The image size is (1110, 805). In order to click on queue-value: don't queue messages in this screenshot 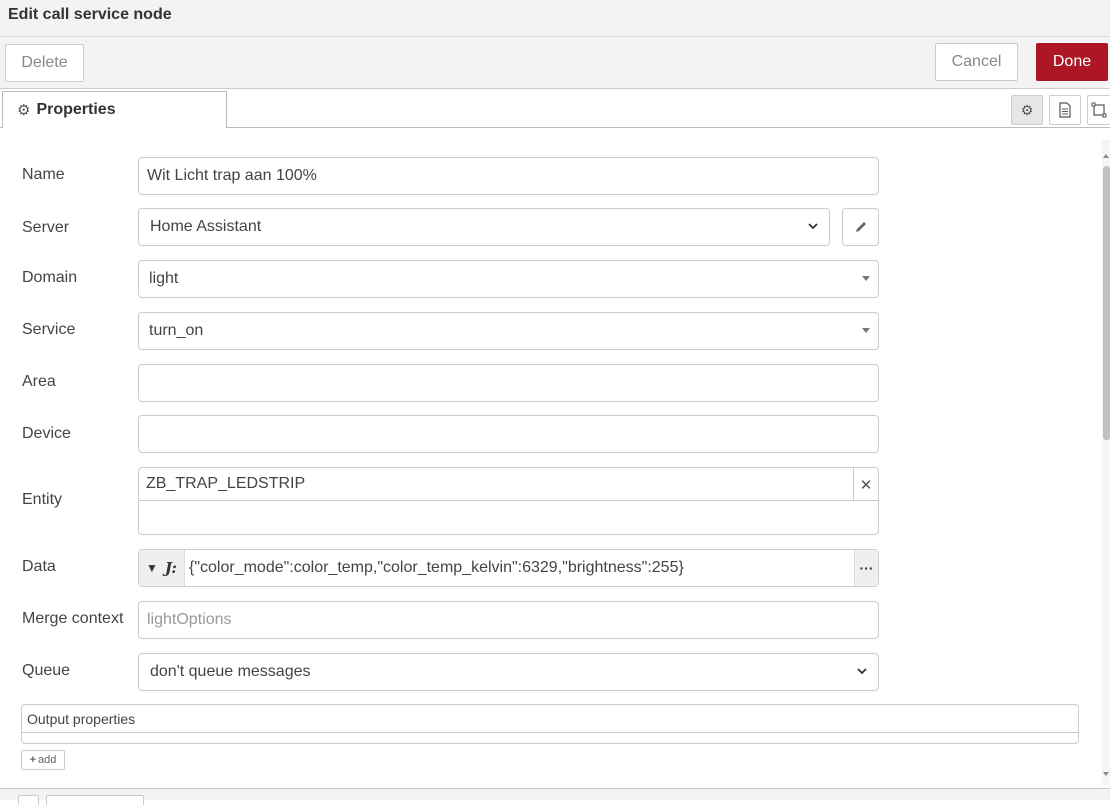, I will do `click(230, 671)`.